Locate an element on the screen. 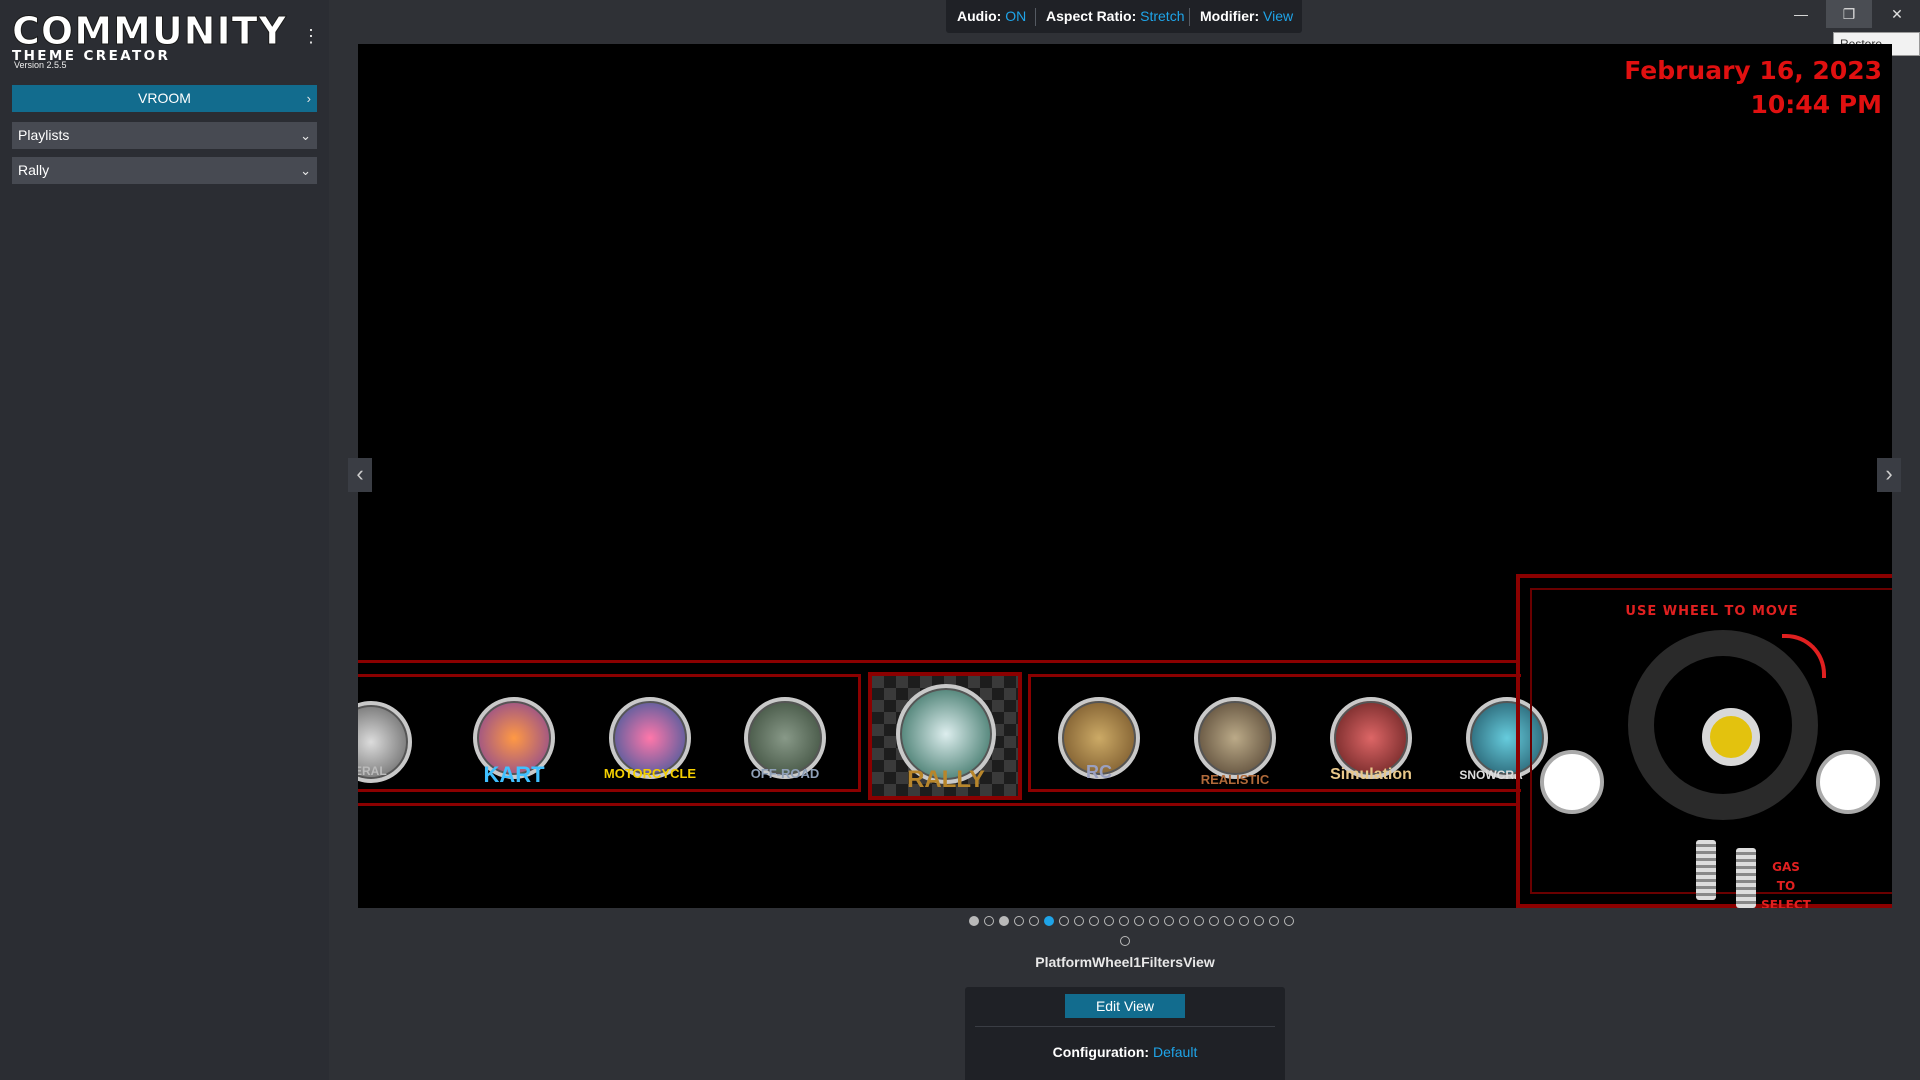  aspect-ratio-label: Aspect Ratio: is located at coordinates (1091, 16).